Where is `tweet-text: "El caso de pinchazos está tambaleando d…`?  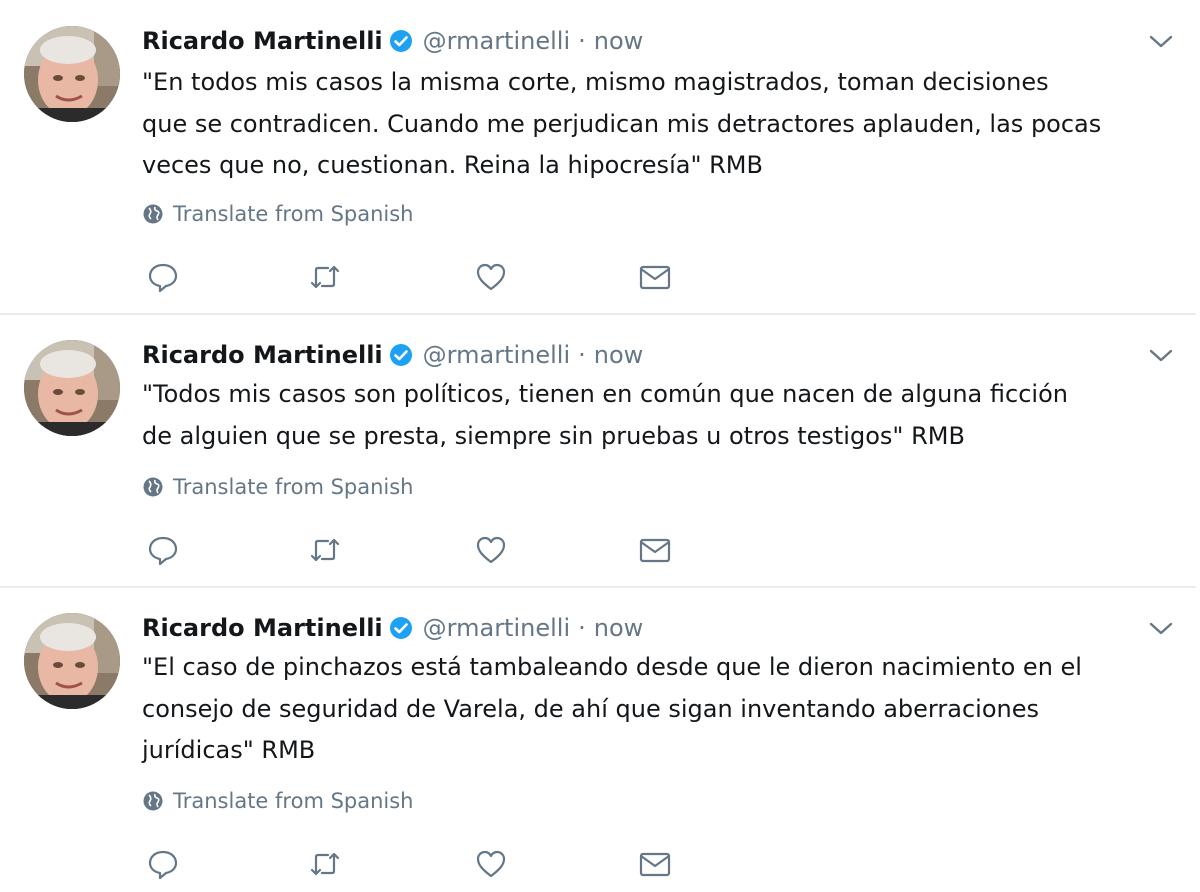 tweet-text: "El caso de pinchazos está tambaleando d… is located at coordinates (612, 708).